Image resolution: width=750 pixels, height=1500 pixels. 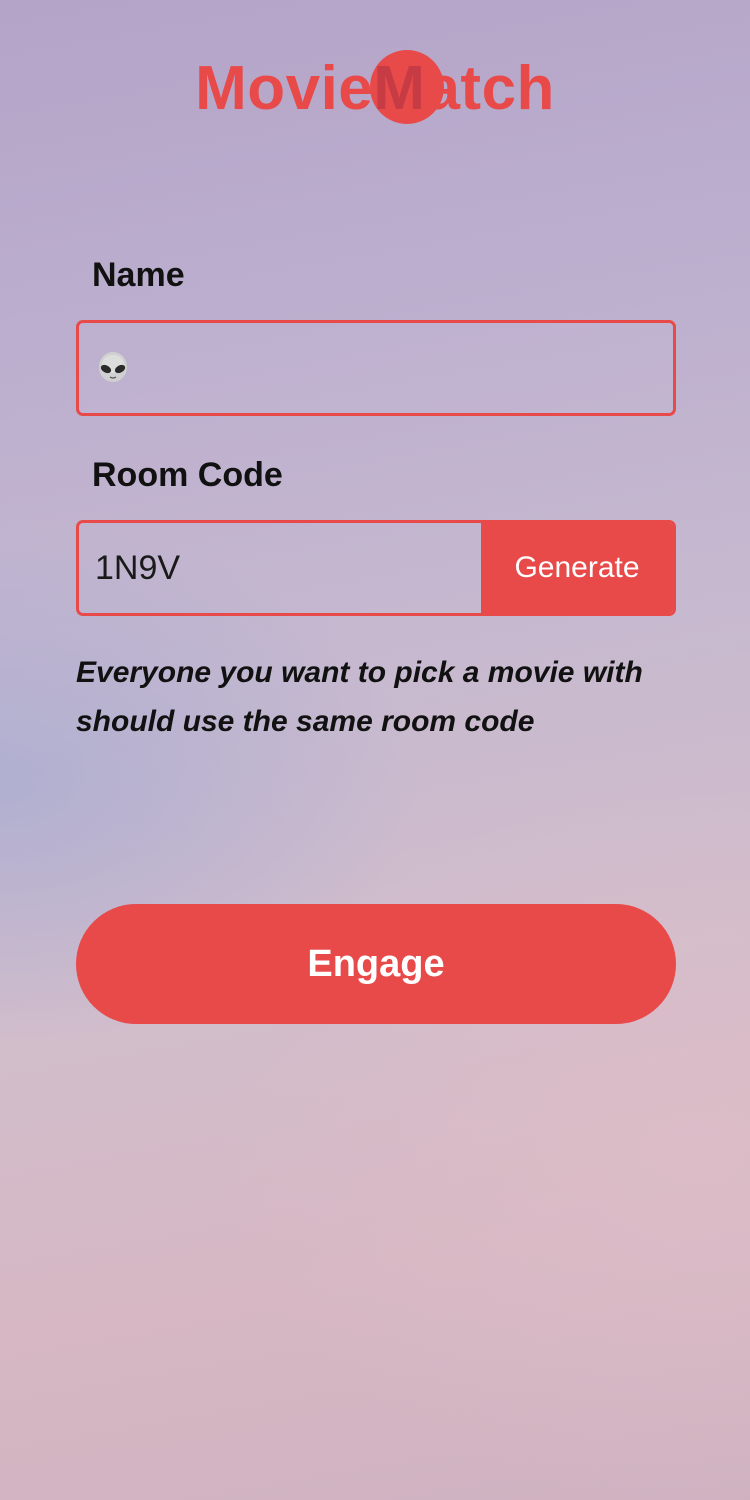 I want to click on engage-button: Engage, so click(x=376, y=964).